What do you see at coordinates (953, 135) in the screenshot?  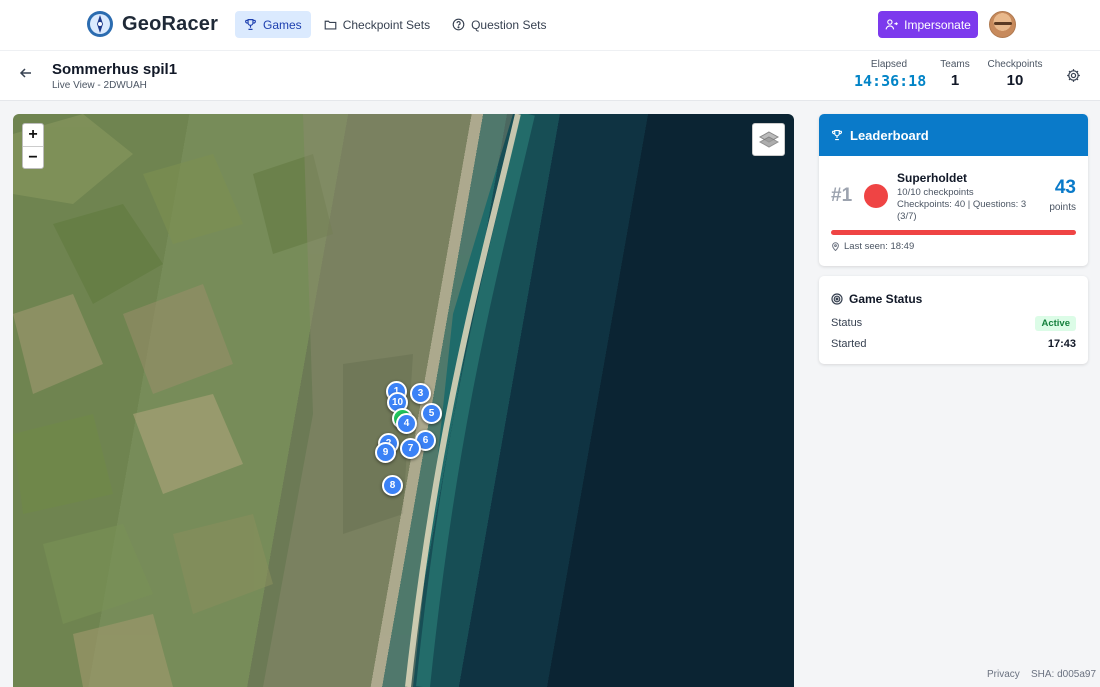 I see `leaderboard-header: Leaderboard` at bounding box center [953, 135].